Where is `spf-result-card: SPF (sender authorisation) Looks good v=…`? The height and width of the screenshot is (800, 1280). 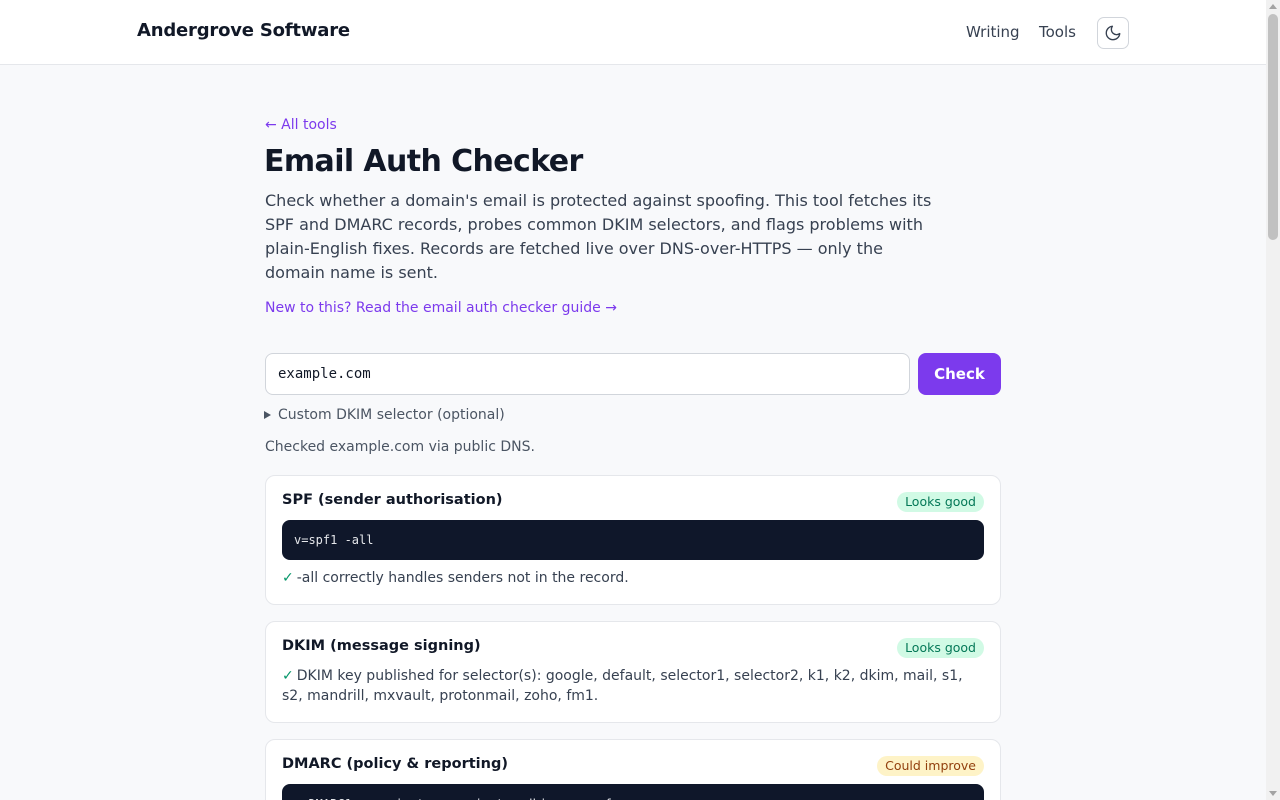
spf-result-card: SPF (sender authorisation) Looks good v=… is located at coordinates (633, 540).